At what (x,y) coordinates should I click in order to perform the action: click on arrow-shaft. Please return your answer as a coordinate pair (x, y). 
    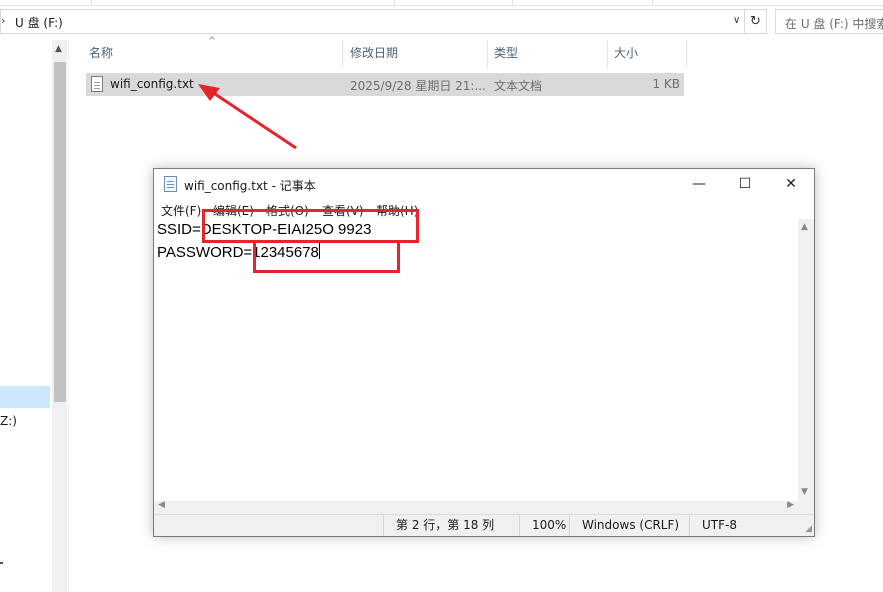
    Looking at the image, I should click on (254, 120).